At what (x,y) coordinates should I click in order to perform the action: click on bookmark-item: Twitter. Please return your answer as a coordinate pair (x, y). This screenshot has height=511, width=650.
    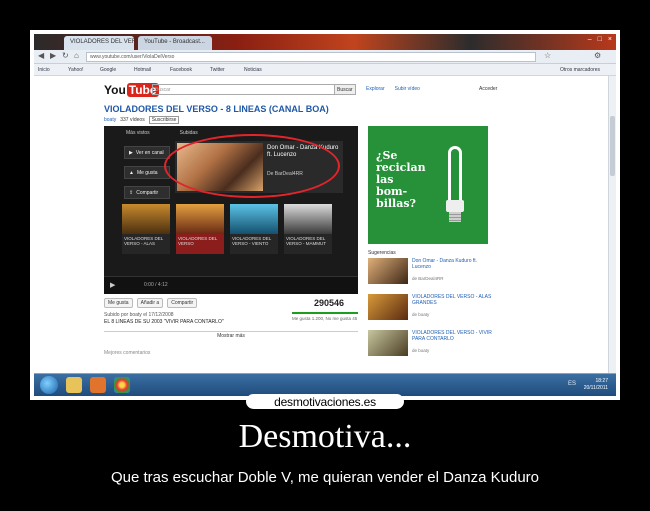
    Looking at the image, I should click on (217, 70).